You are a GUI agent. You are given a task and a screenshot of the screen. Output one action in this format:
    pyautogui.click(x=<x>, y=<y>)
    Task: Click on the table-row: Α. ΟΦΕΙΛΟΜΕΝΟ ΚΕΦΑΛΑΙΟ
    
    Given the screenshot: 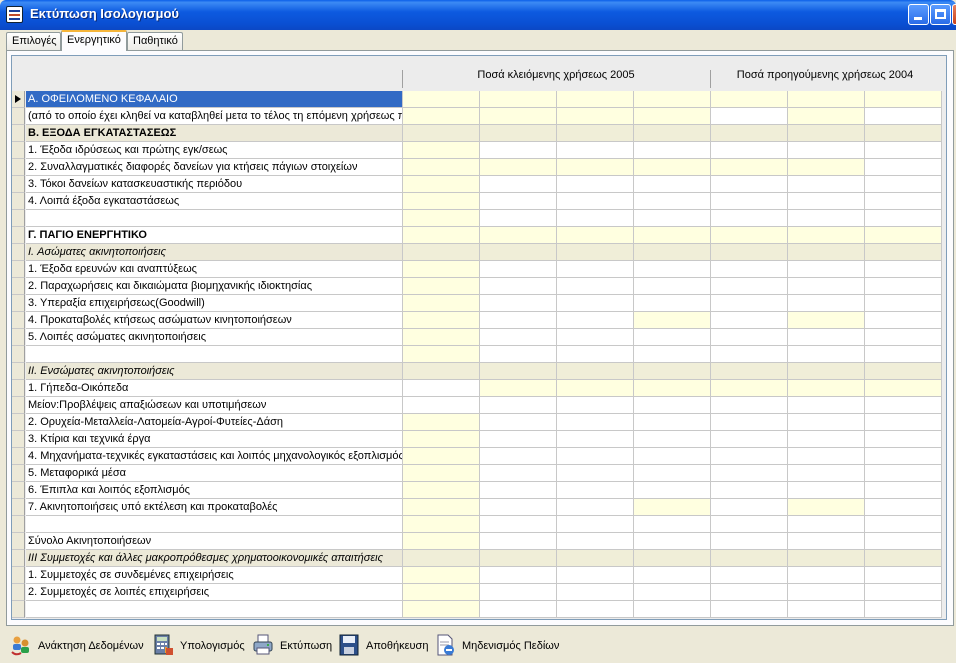 What is the action you would take?
    pyautogui.click(x=479, y=99)
    